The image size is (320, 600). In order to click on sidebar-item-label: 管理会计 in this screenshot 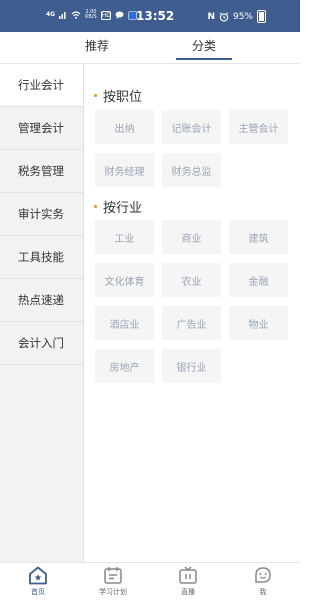, I will do `click(41, 128)`.